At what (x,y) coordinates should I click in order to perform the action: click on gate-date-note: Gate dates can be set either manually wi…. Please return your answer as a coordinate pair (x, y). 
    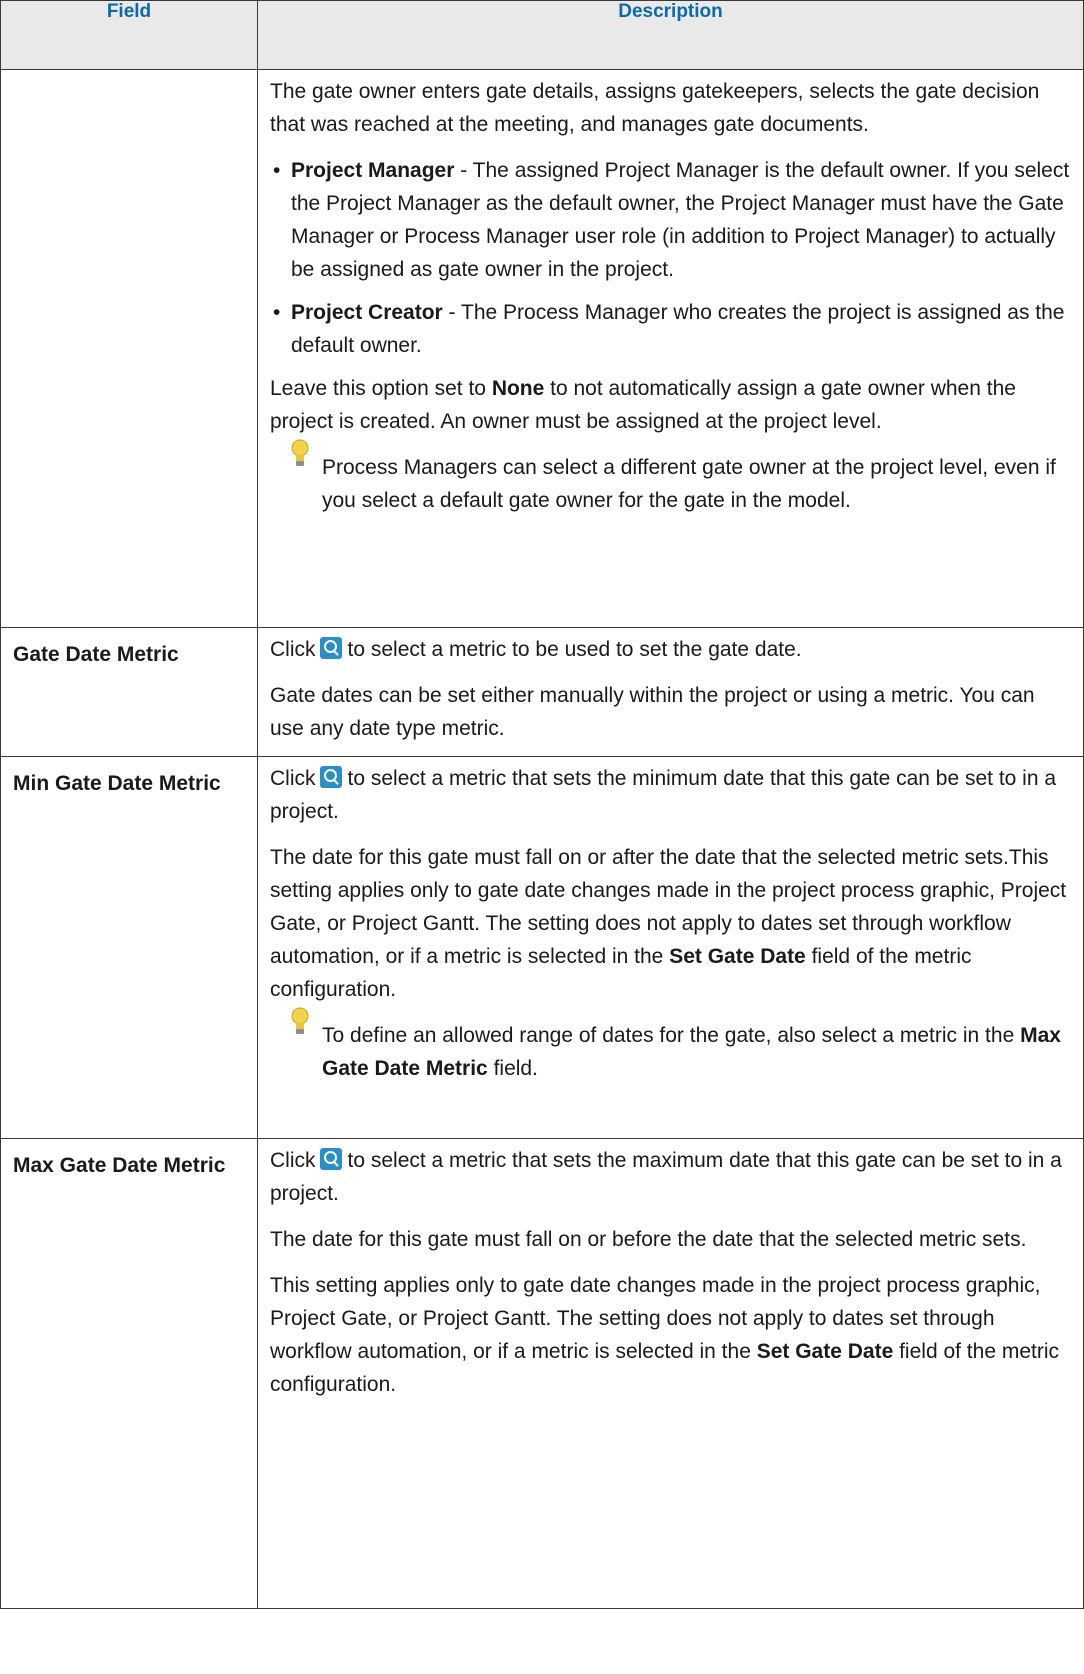
    Looking at the image, I should click on (652, 712).